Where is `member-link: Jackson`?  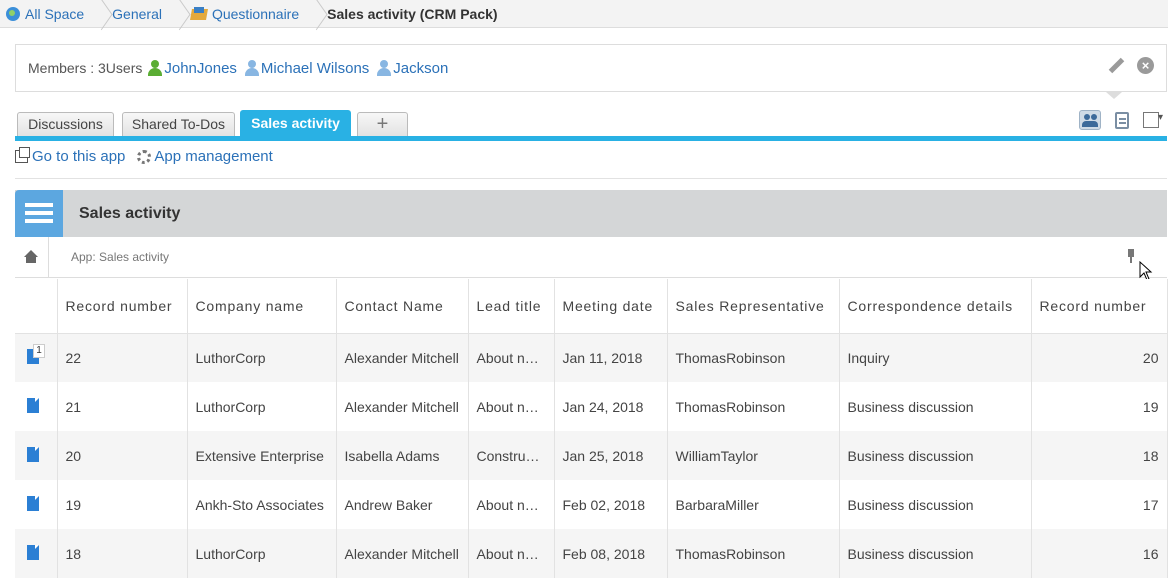 member-link: Jackson is located at coordinates (412, 68).